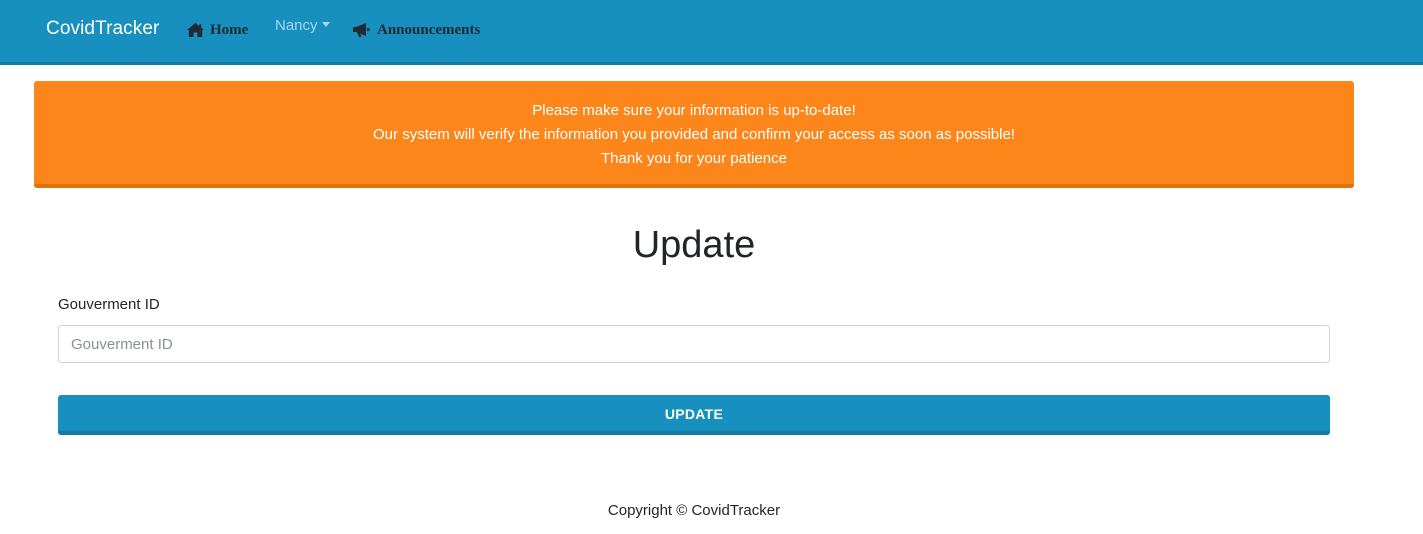 The image size is (1423, 534). Describe the element at coordinates (229, 29) in the screenshot. I see `nav-home-label: Home` at that location.